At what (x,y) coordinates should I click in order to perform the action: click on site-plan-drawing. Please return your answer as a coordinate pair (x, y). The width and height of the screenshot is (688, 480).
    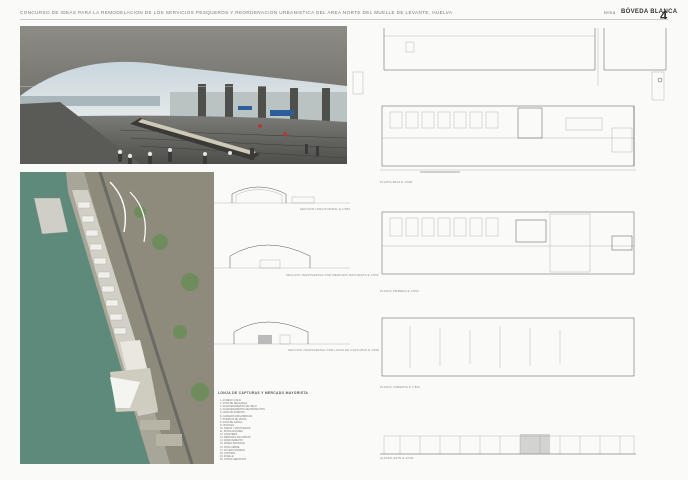
    Looking at the image, I should click on (509, 64).